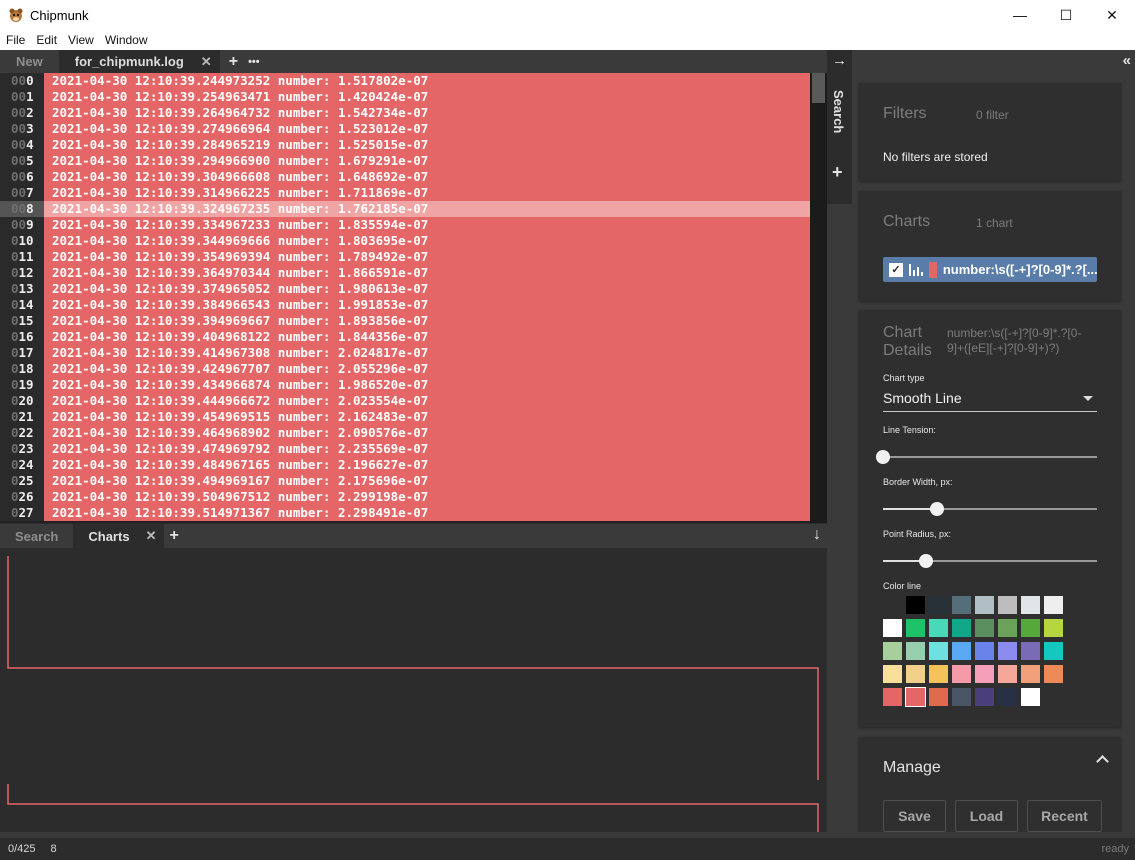 The width and height of the screenshot is (1135, 860). I want to click on double-chevron-left-icon: «, so click(1127, 60).